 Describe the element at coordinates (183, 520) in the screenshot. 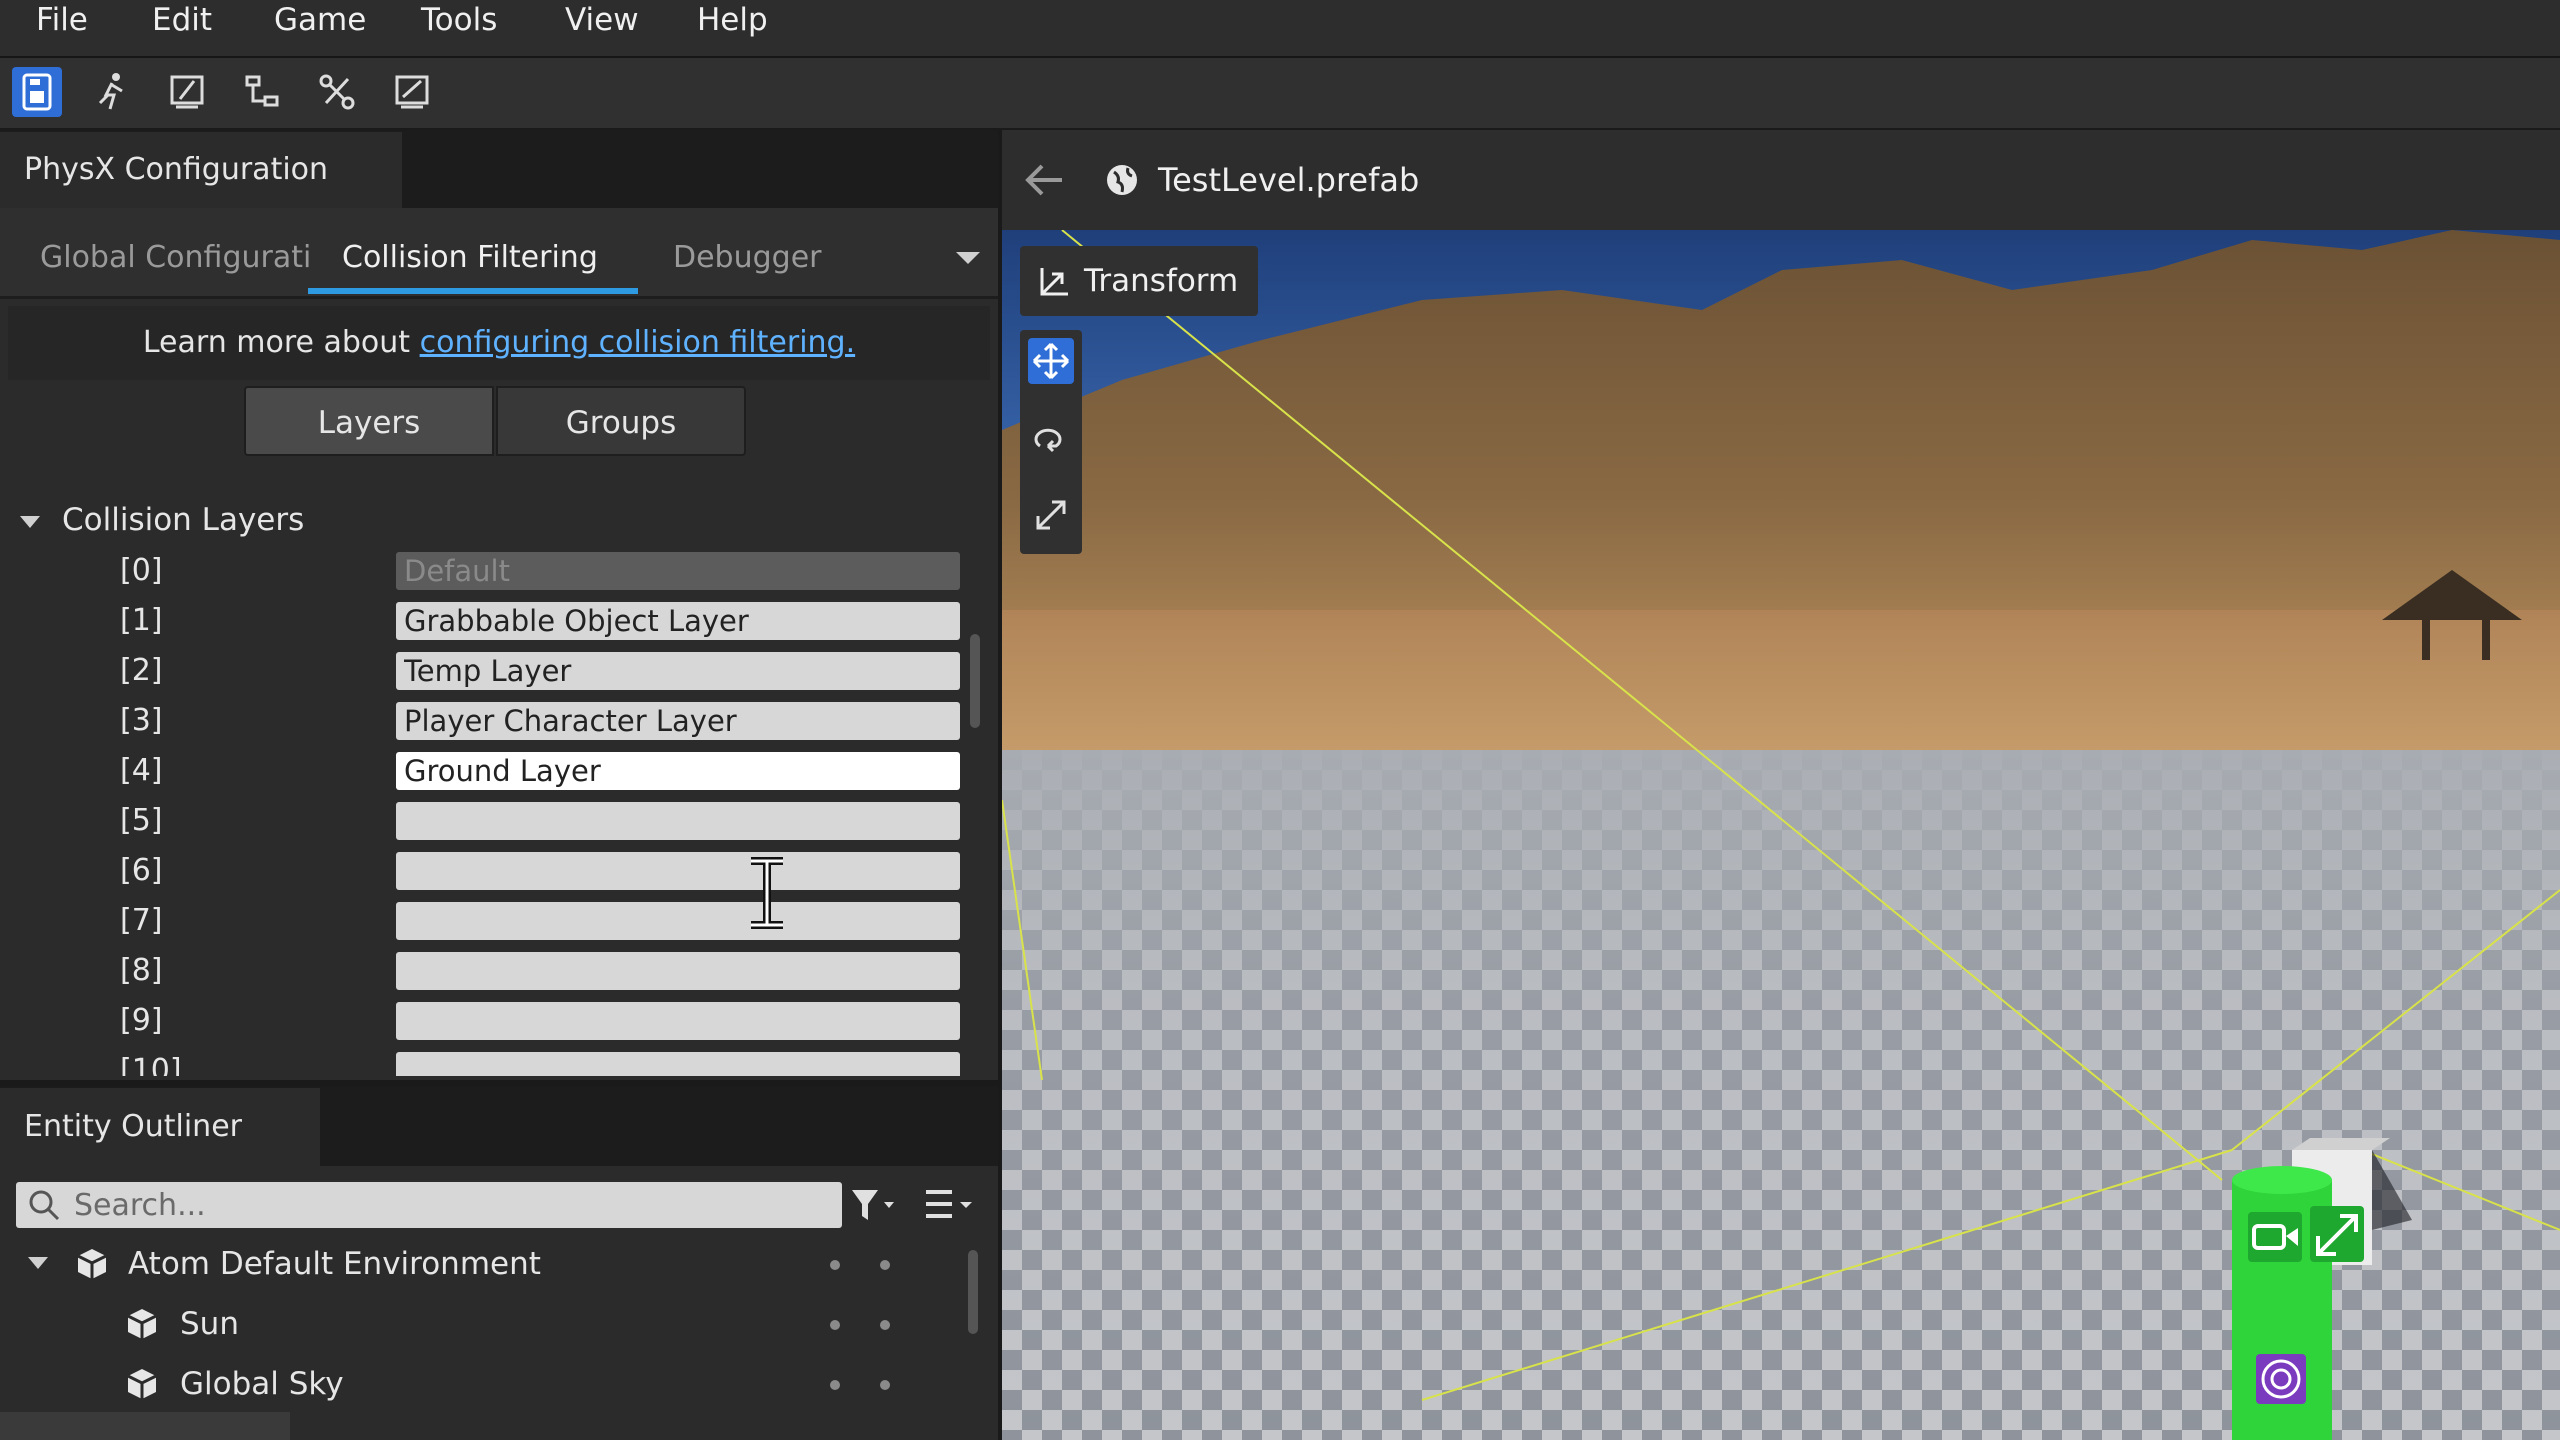

I see `collision-layers-title: Collision Layers` at that location.